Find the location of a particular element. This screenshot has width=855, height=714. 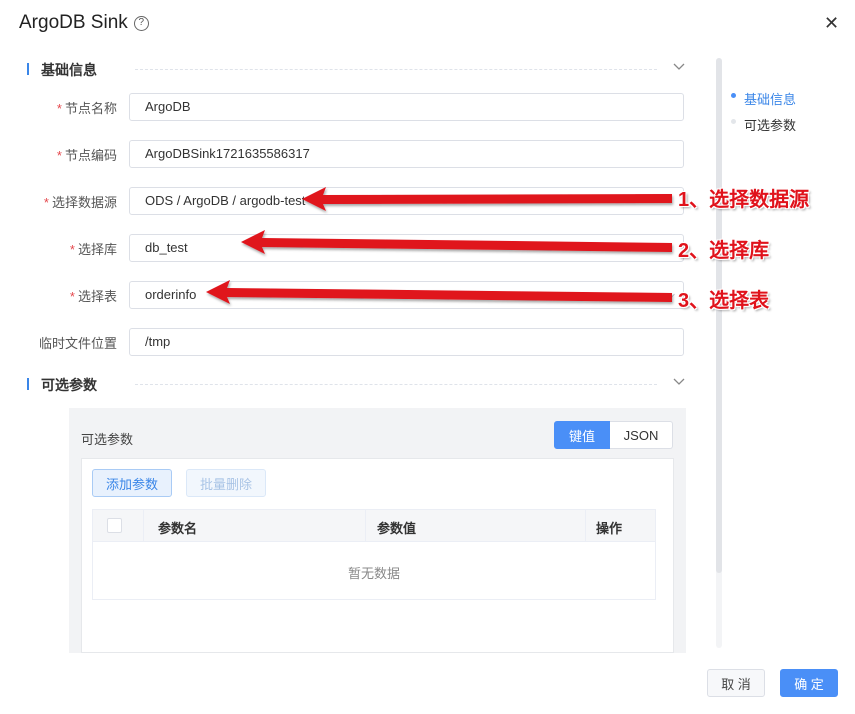

database-select: db_test is located at coordinates (406, 248).